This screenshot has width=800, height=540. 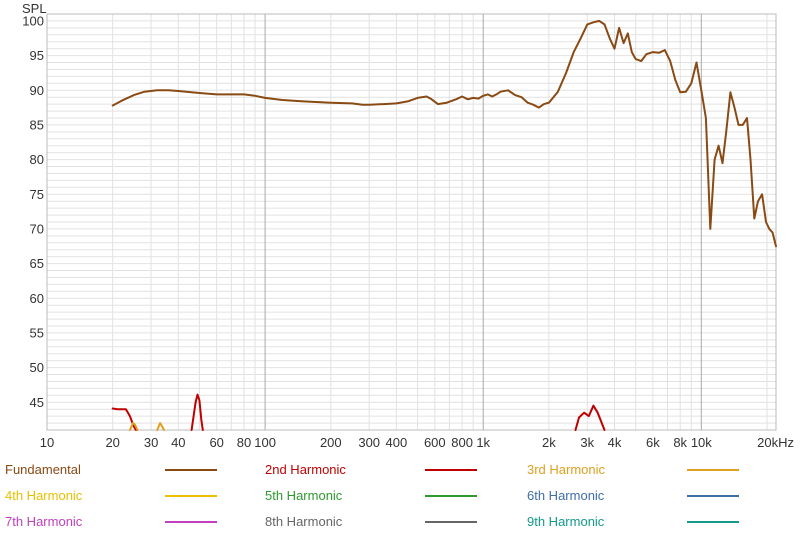 What do you see at coordinates (37, 332) in the screenshot?
I see `y-tick-label: 55` at bounding box center [37, 332].